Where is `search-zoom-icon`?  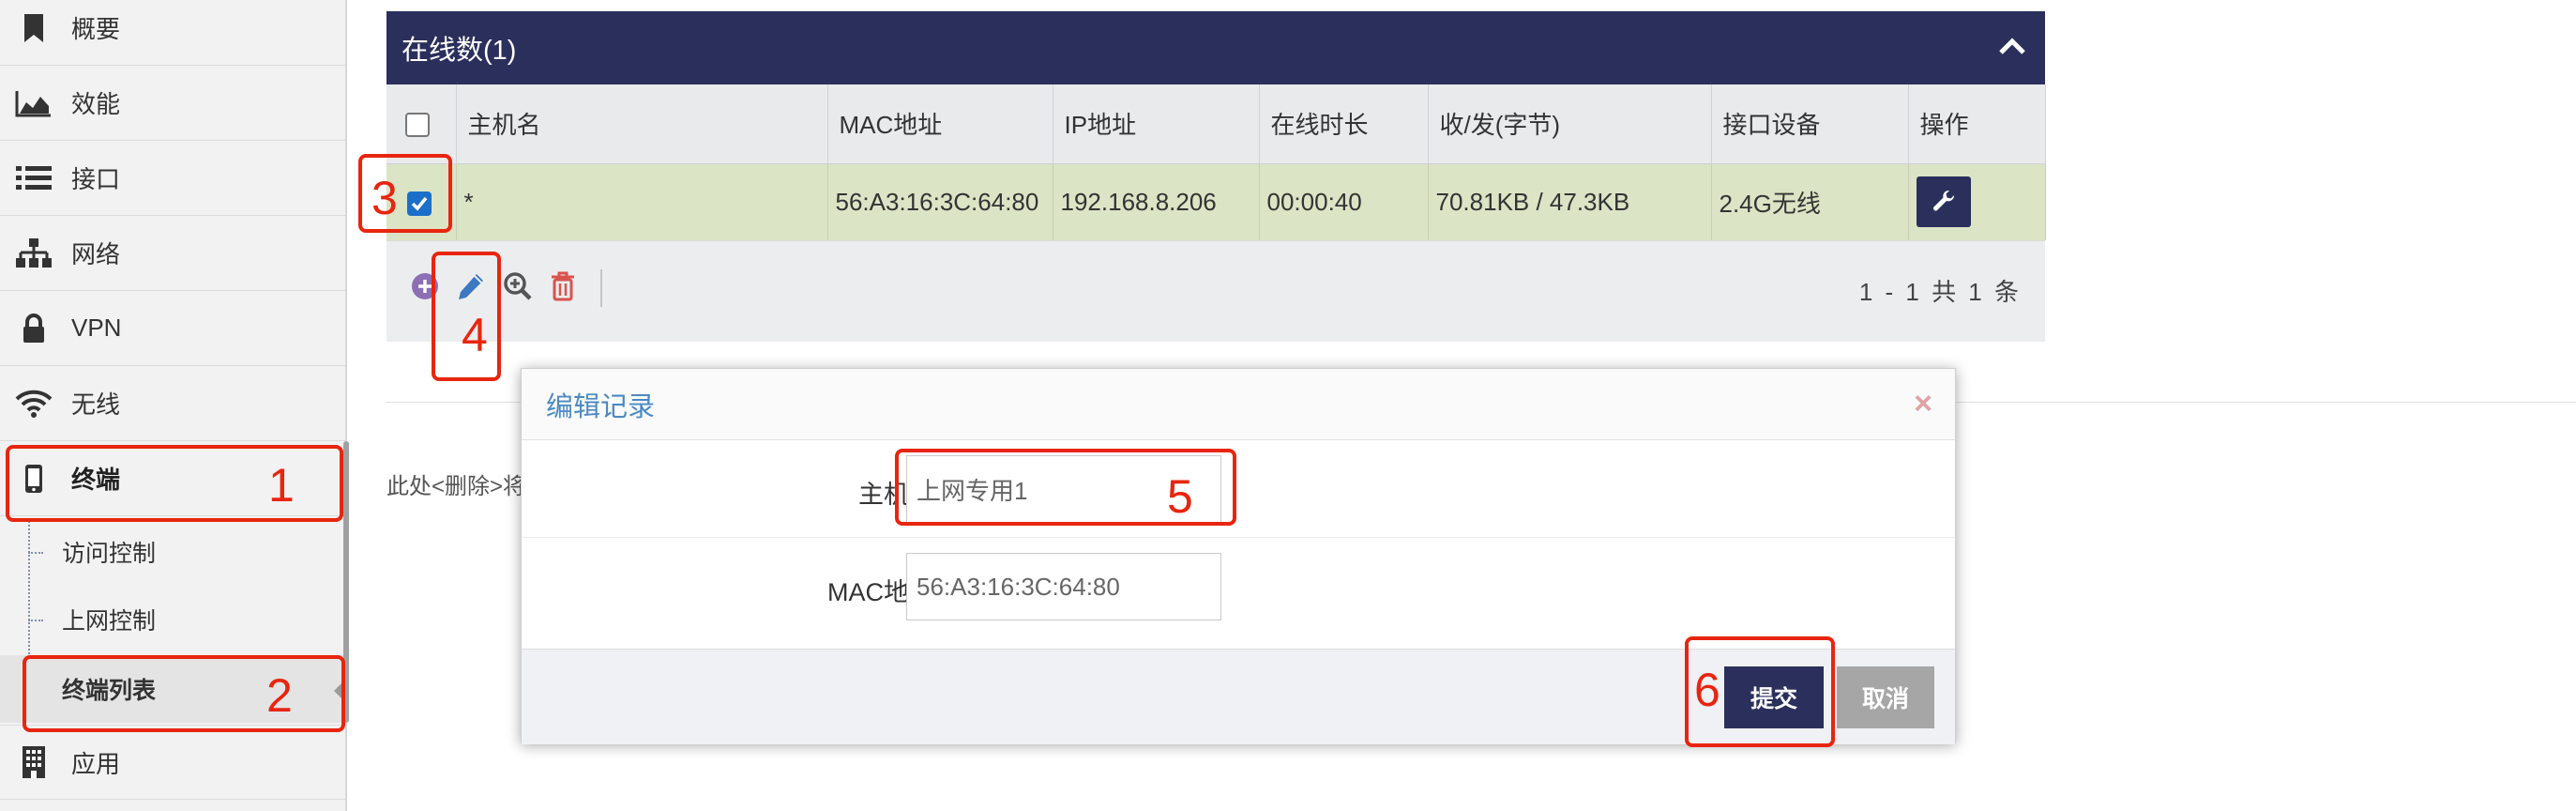
search-zoom-icon is located at coordinates (518, 288).